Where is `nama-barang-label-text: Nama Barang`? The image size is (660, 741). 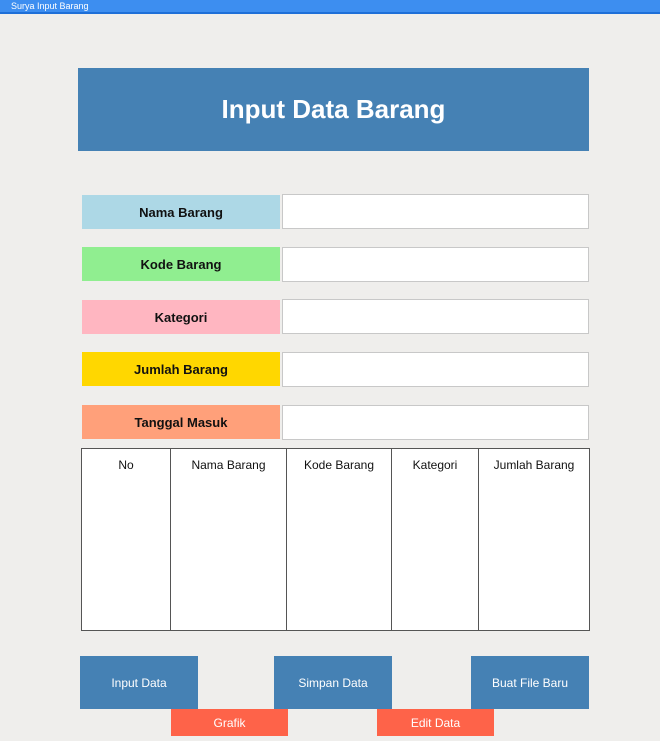 nama-barang-label-text: Nama Barang is located at coordinates (181, 212).